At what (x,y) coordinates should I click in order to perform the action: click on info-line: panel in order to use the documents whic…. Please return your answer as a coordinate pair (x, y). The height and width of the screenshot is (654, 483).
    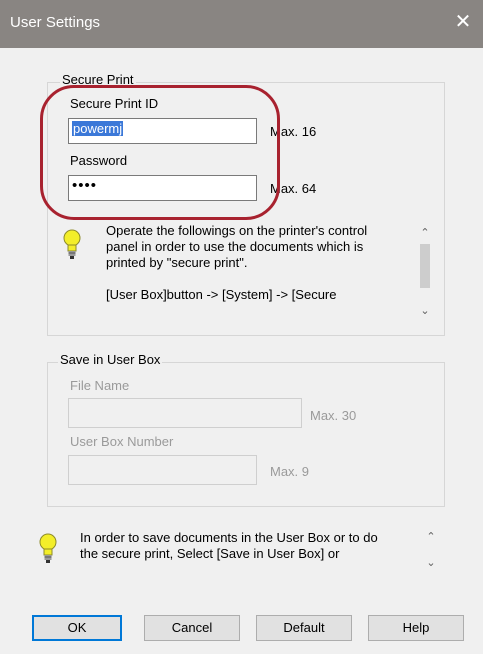
    Looking at the image, I should click on (235, 246).